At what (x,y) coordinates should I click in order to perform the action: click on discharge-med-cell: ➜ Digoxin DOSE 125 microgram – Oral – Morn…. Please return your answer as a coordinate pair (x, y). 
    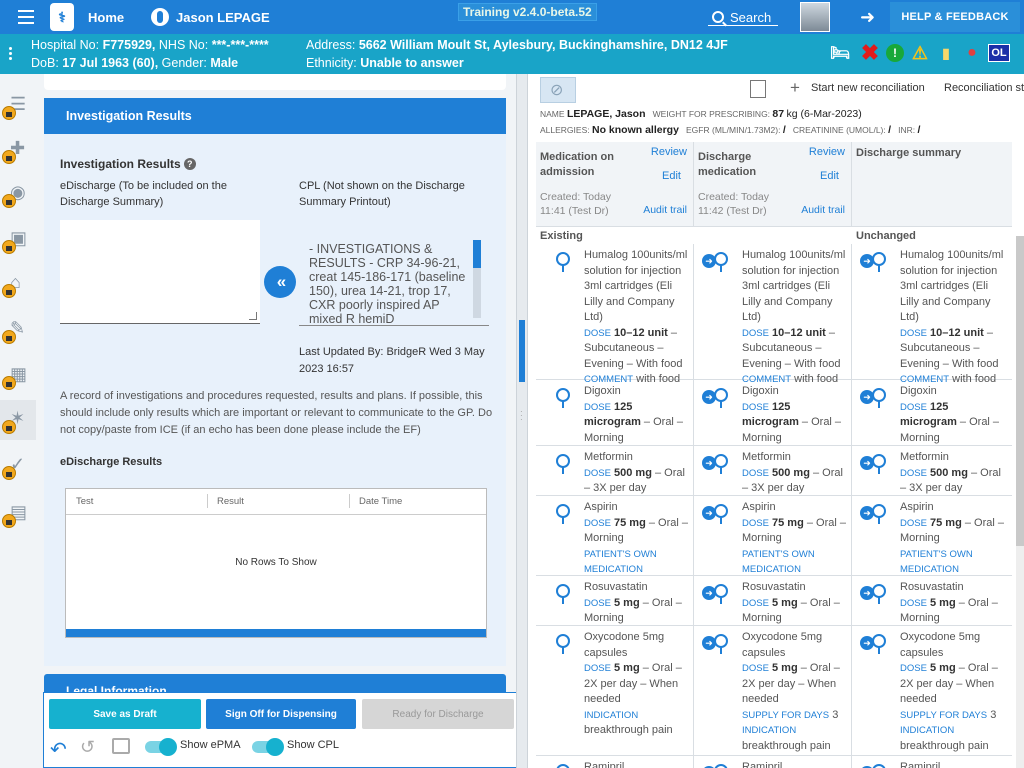
    Looking at the image, I should click on (773, 412).